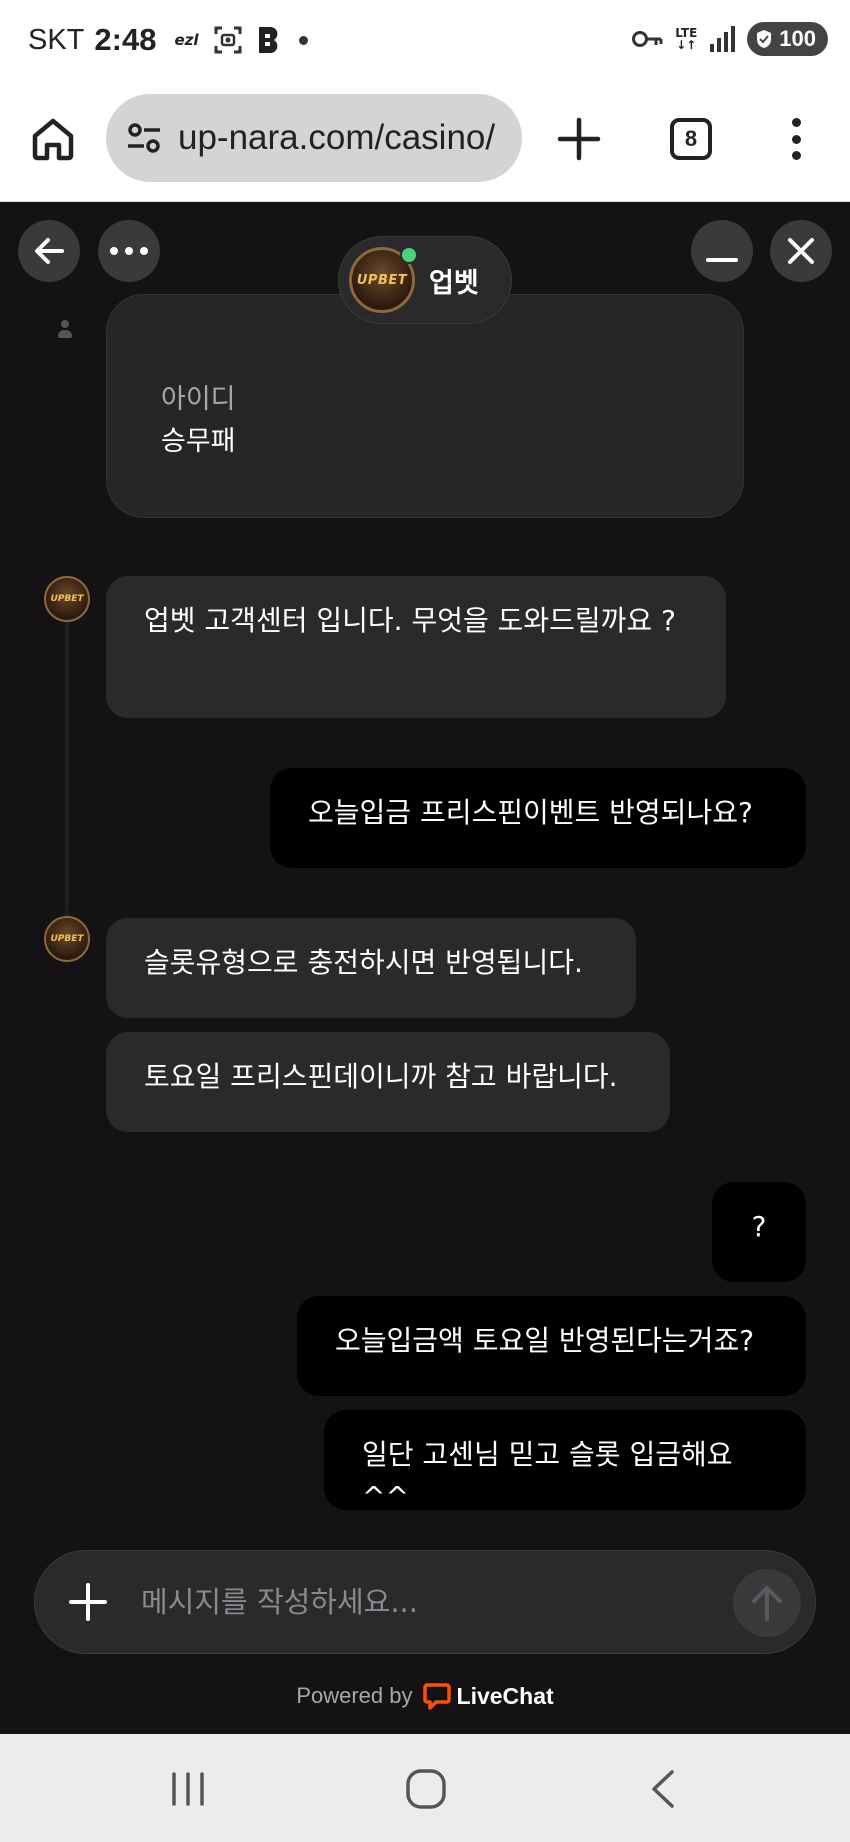  Describe the element at coordinates (56, 39) in the screenshot. I see `carrier-label: SKT` at that location.